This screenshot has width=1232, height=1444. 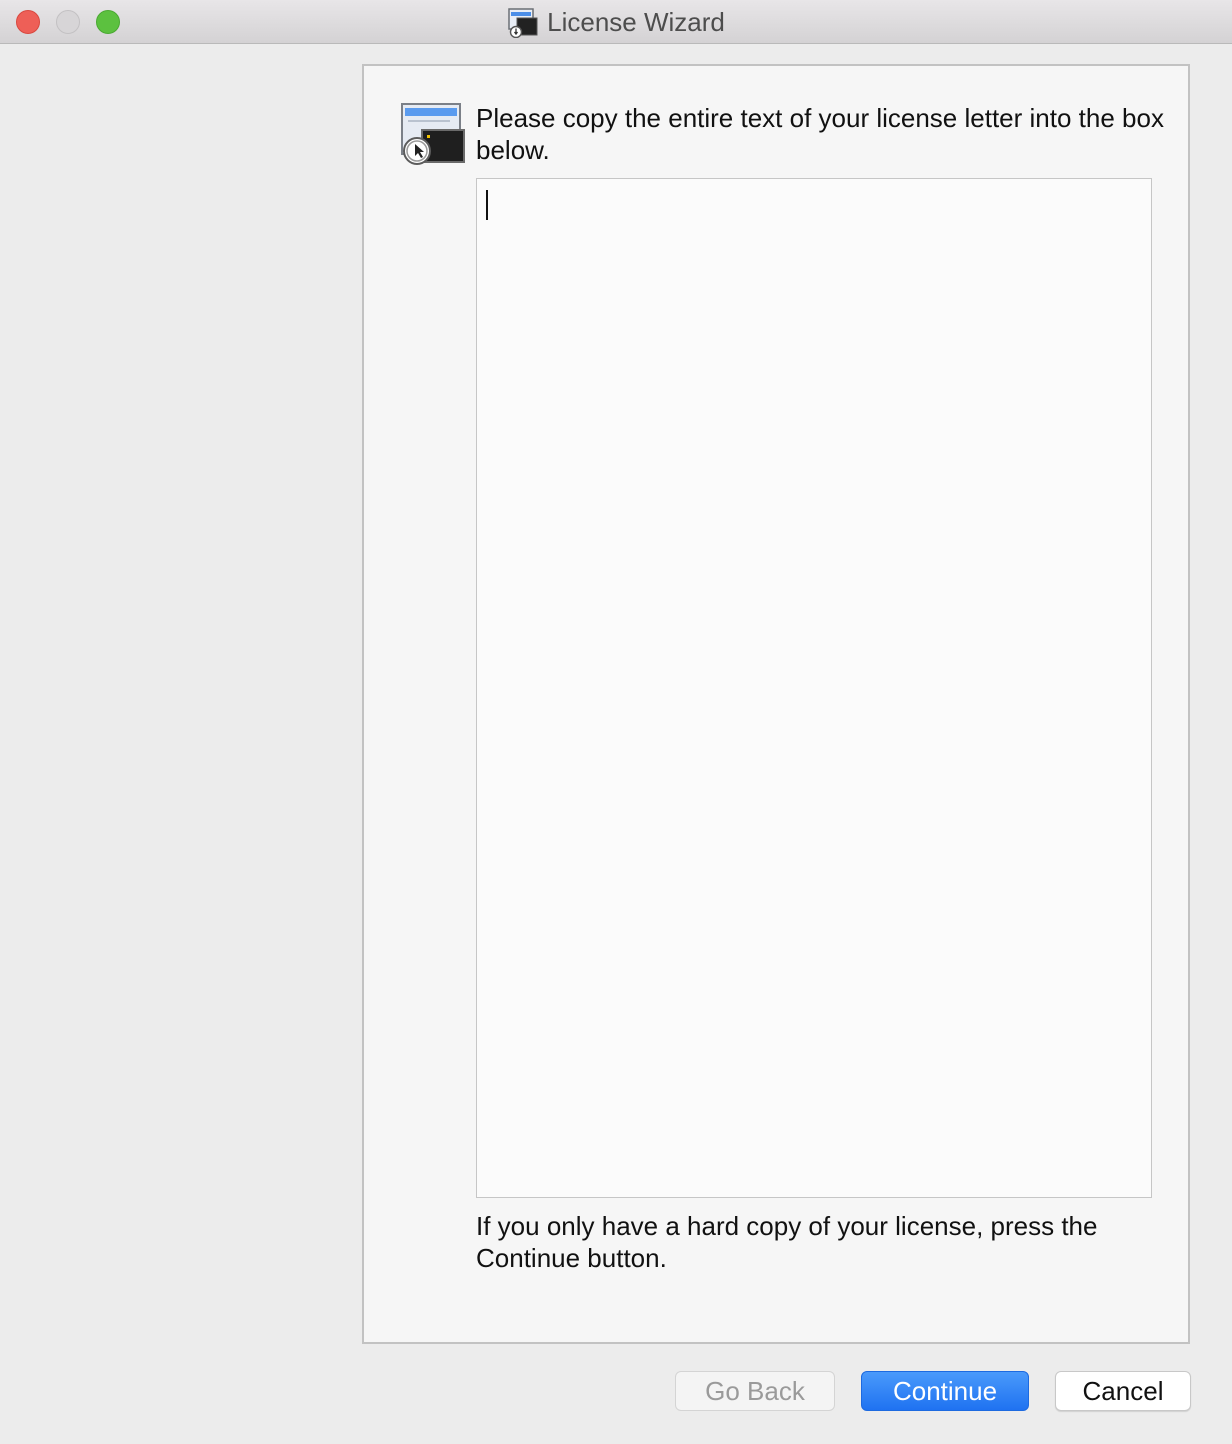 I want to click on cancel-button: Cancel, so click(x=1123, y=1391).